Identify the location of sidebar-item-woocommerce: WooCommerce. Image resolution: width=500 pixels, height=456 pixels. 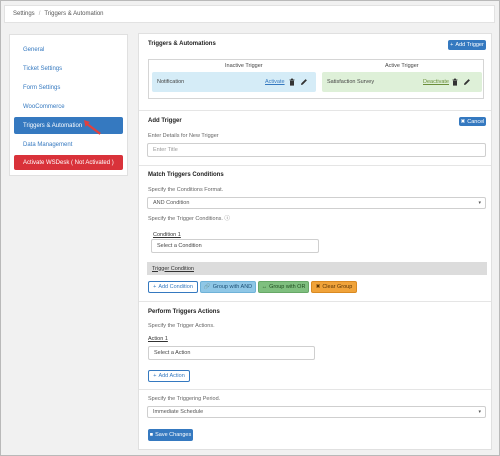
(68, 106).